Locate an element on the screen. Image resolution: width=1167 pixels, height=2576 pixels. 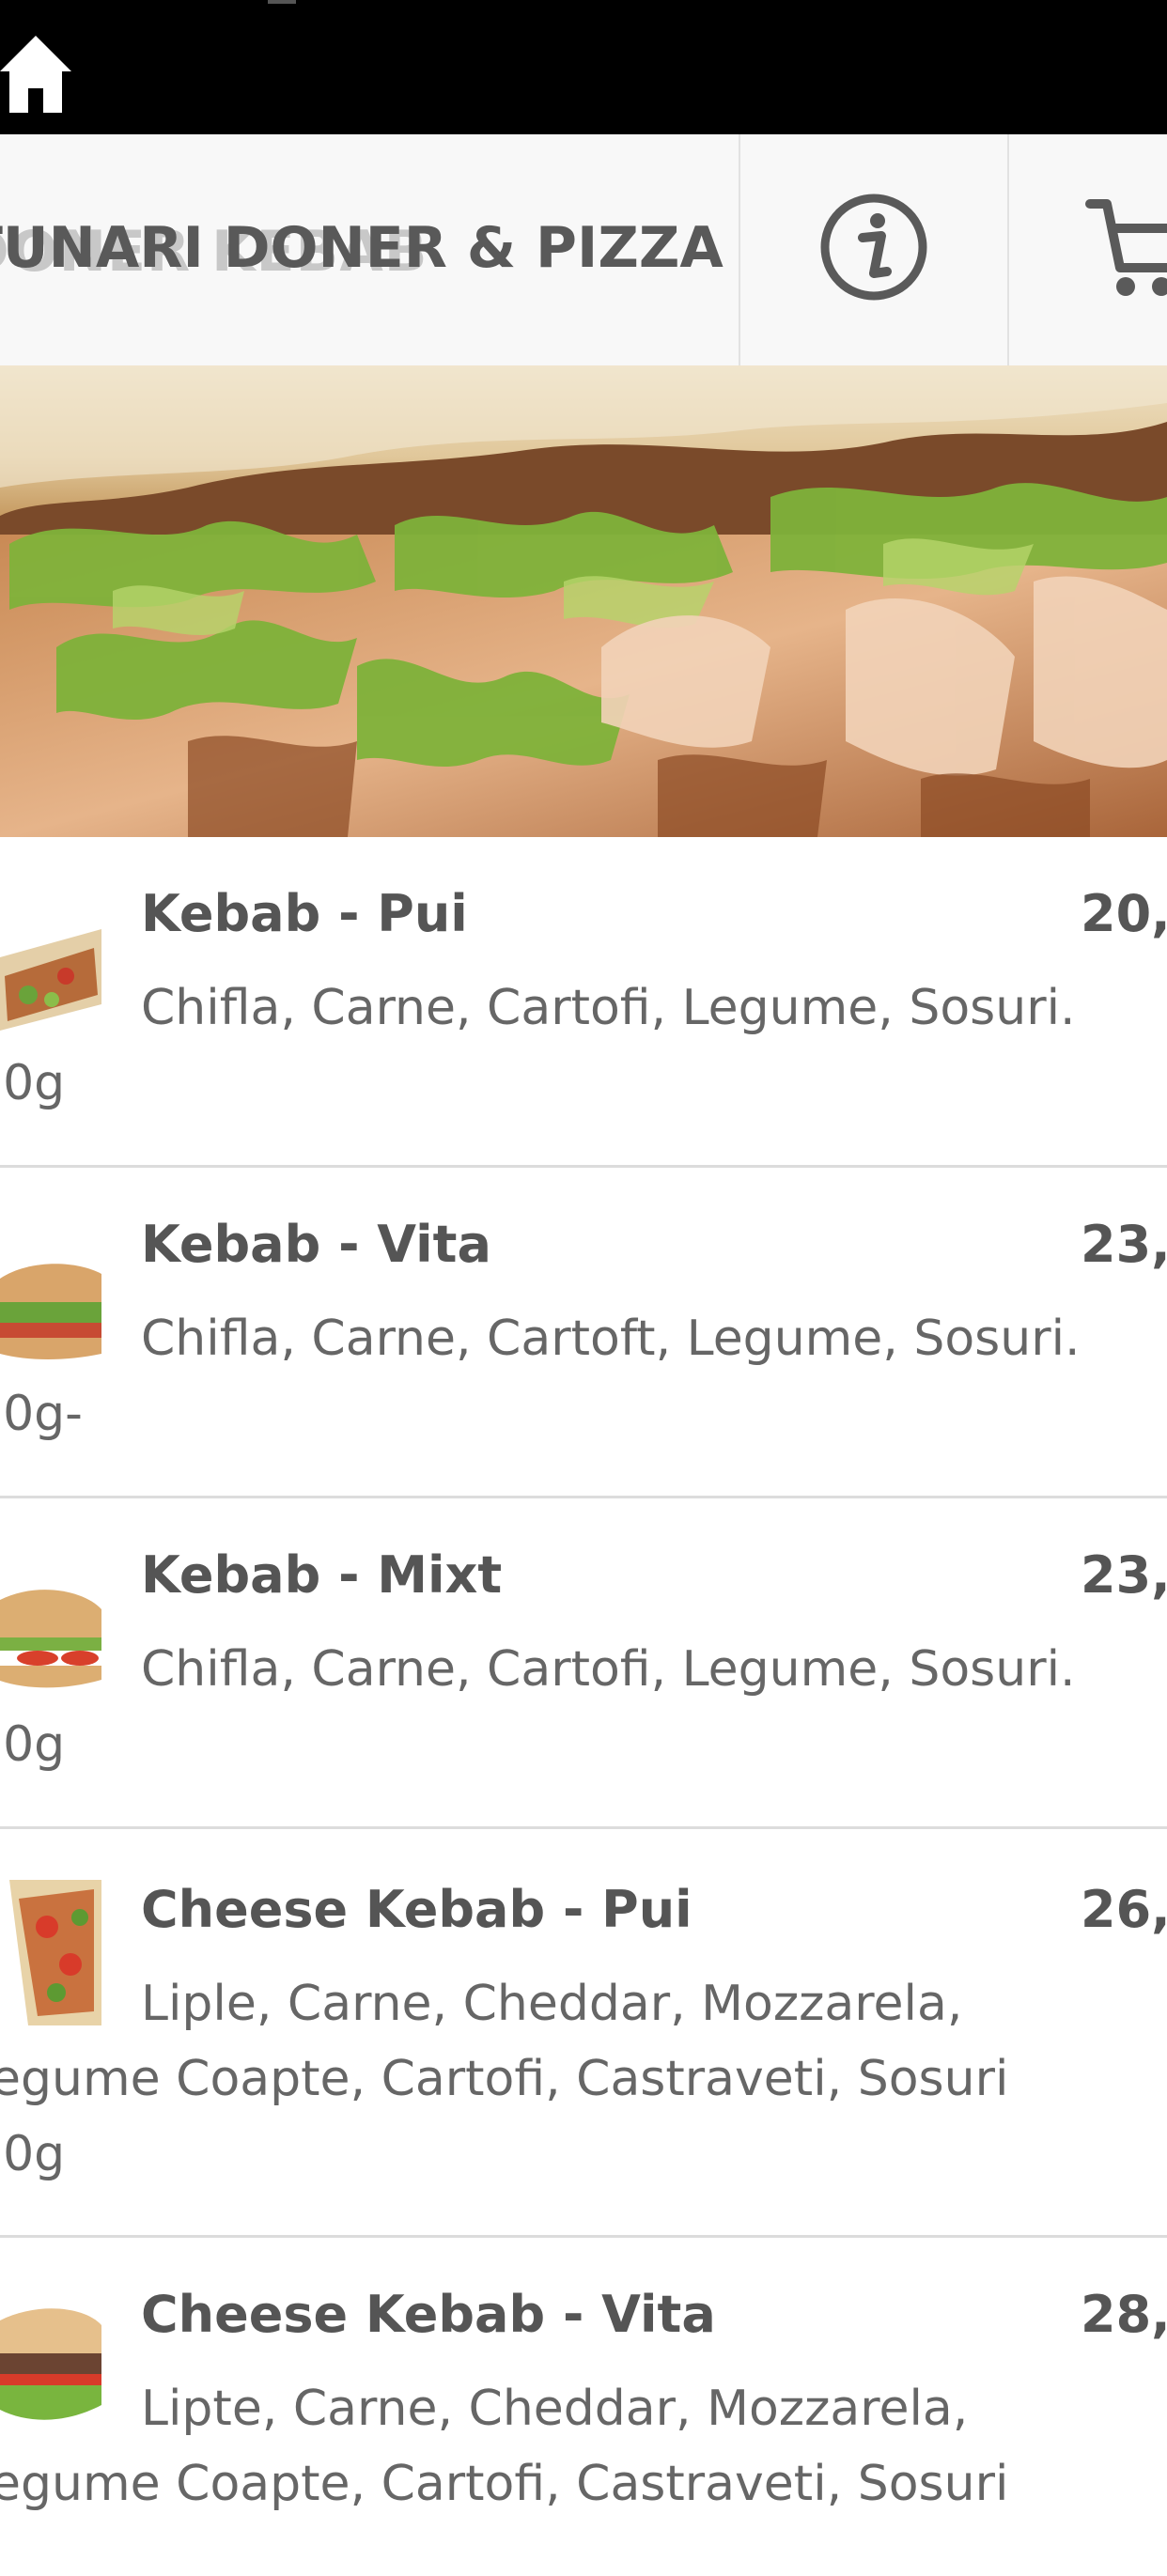
info-button is located at coordinates (873, 249).